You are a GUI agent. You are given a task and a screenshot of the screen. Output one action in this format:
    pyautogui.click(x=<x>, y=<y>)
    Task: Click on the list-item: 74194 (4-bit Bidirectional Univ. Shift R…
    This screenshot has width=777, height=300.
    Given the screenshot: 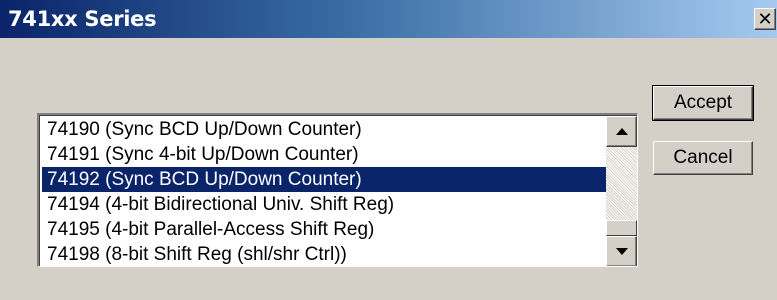 What is the action you would take?
    pyautogui.click(x=324, y=204)
    